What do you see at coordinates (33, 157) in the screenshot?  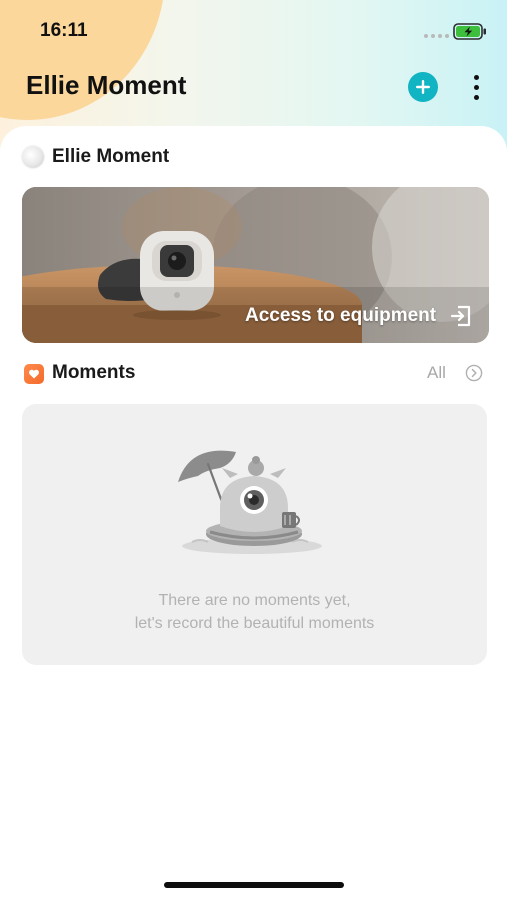 I see `device-status-icon` at bounding box center [33, 157].